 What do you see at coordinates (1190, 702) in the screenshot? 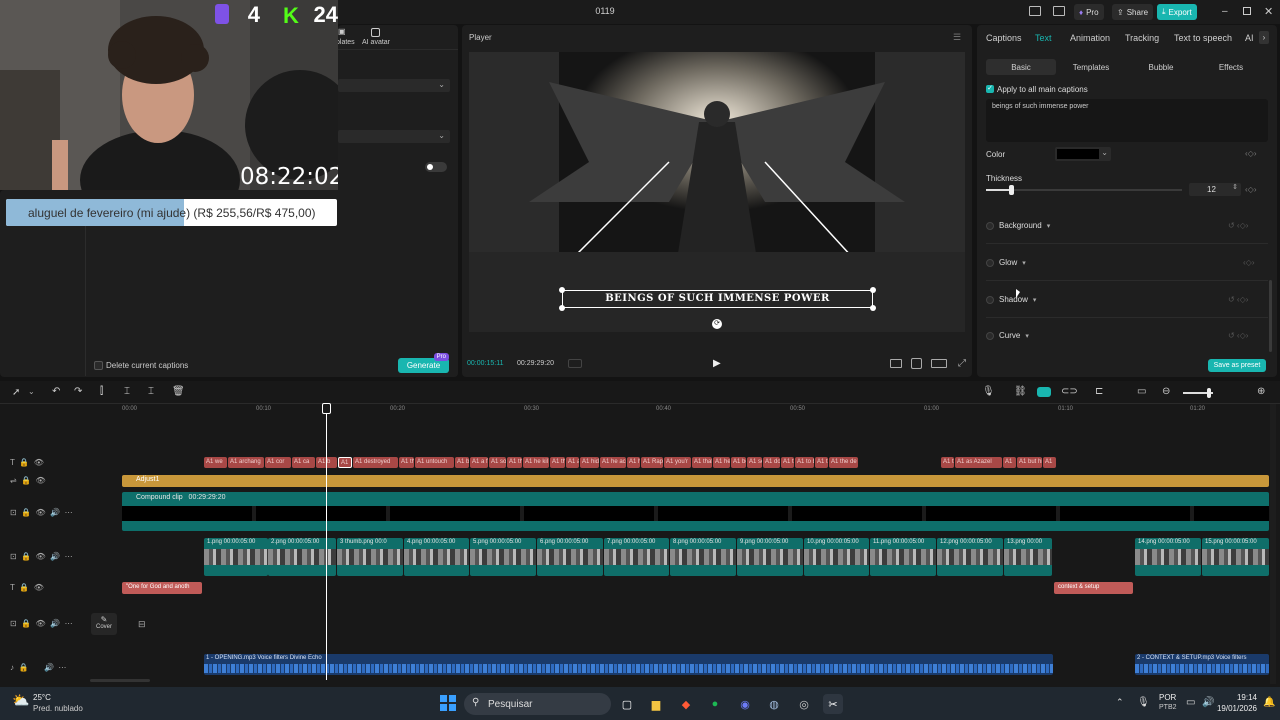
I see `network-icon: ▭` at bounding box center [1190, 702].